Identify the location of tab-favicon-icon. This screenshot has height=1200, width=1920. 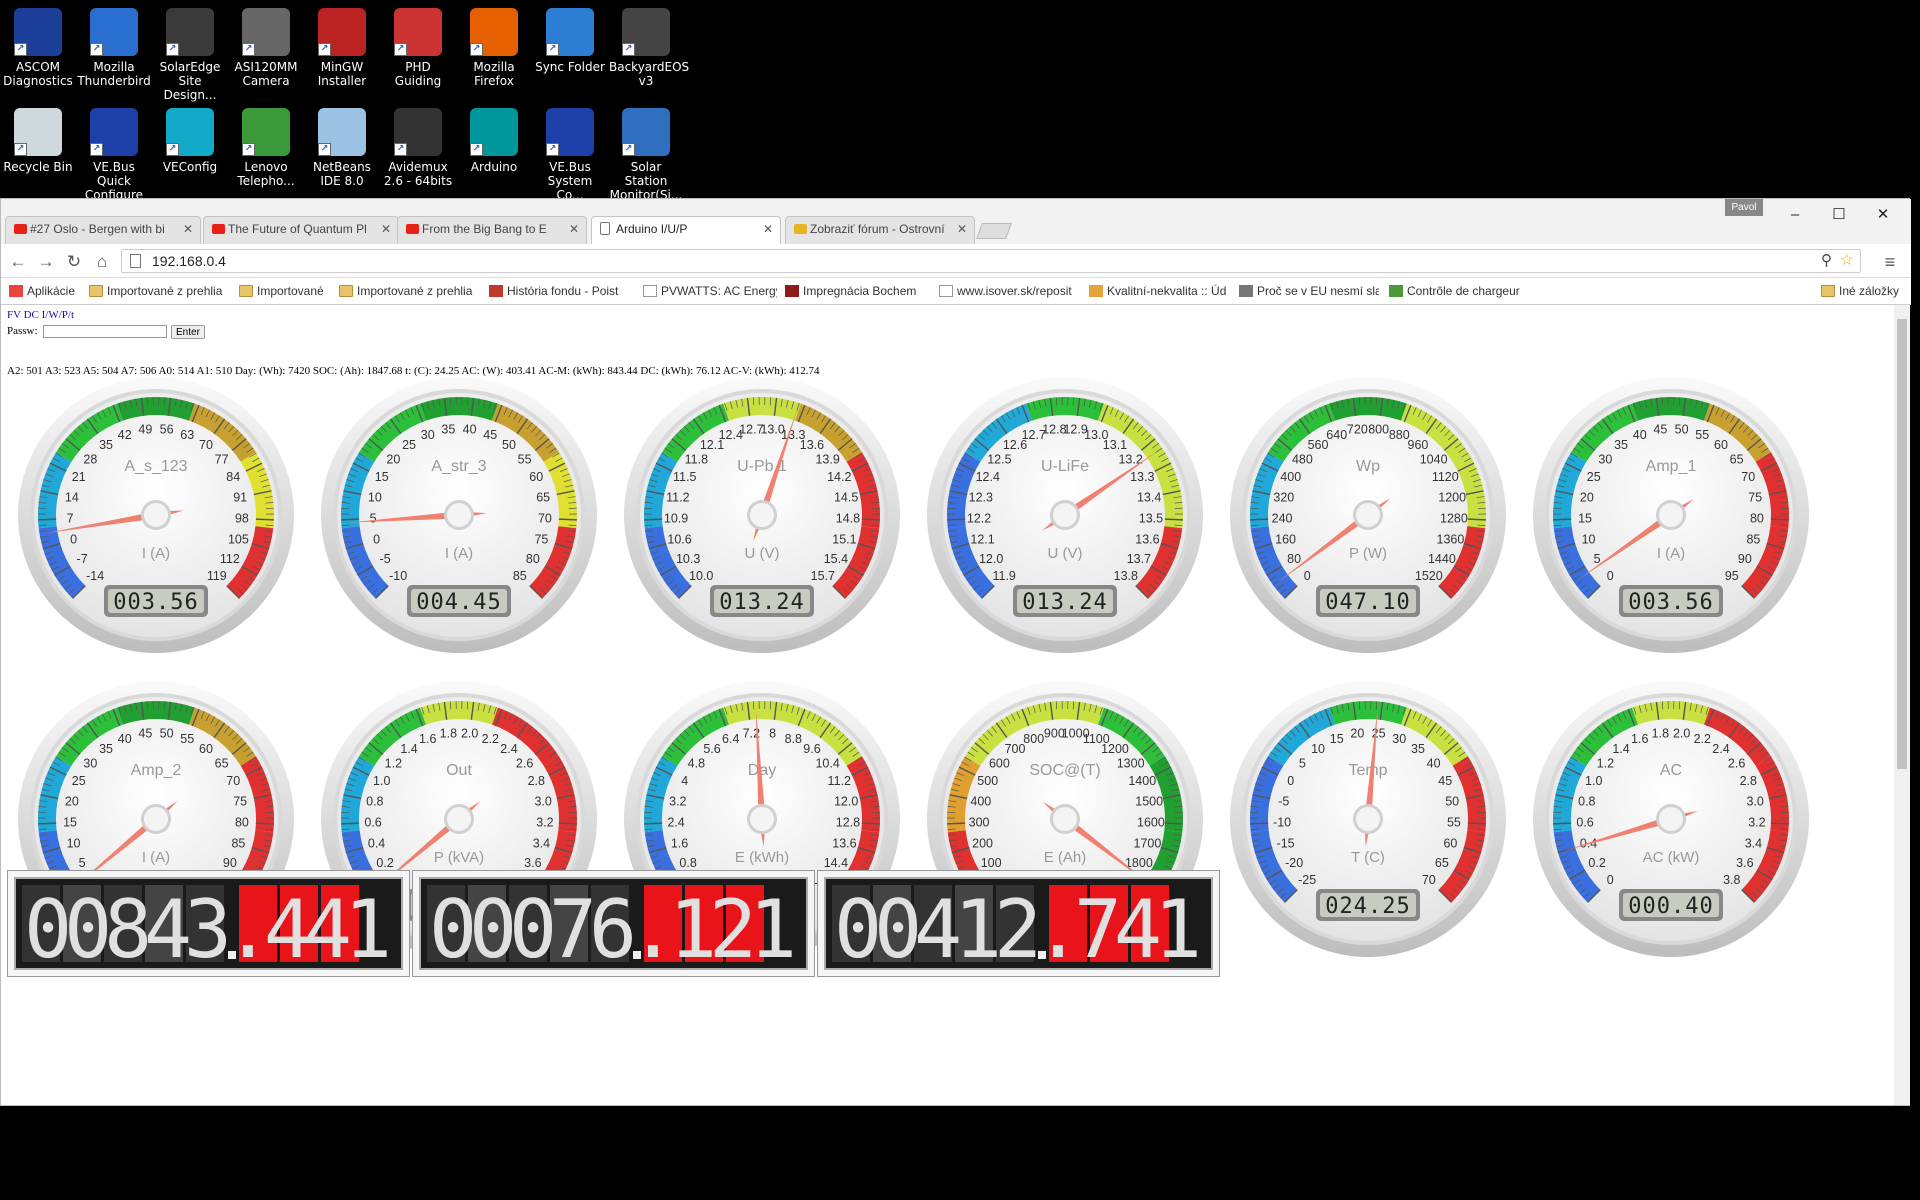
(412, 229).